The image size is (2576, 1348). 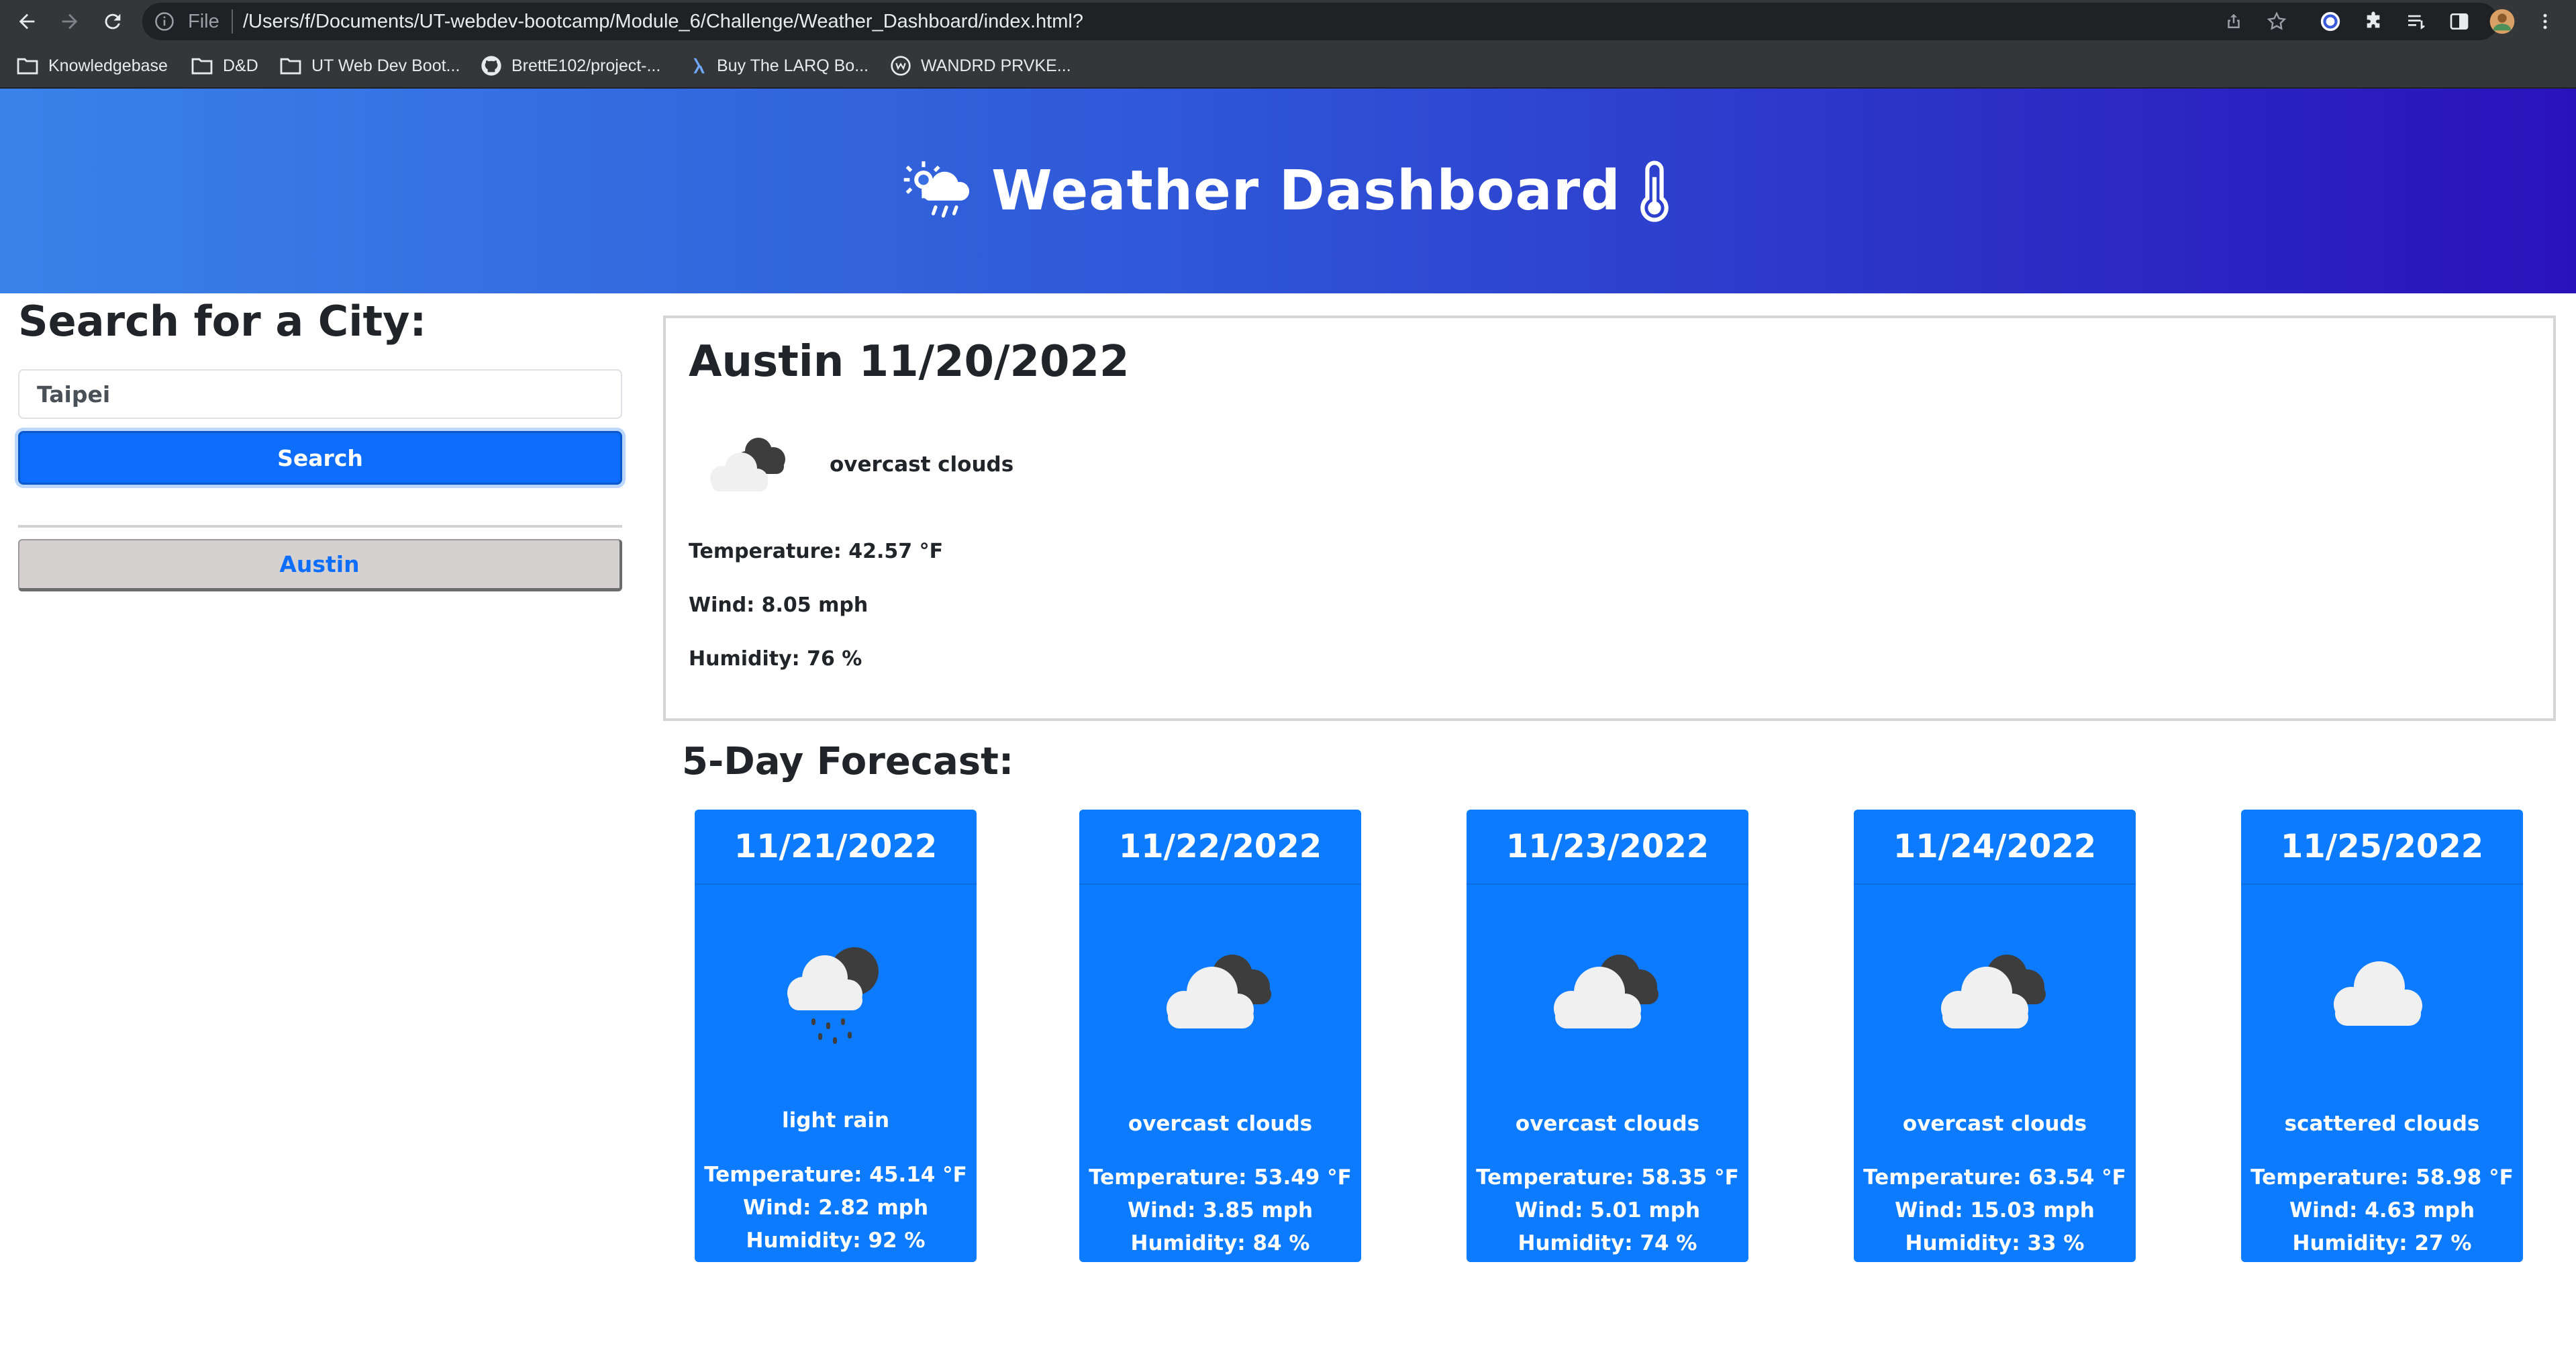 I want to click on bookmark-dnd: D&D, so click(x=224, y=66).